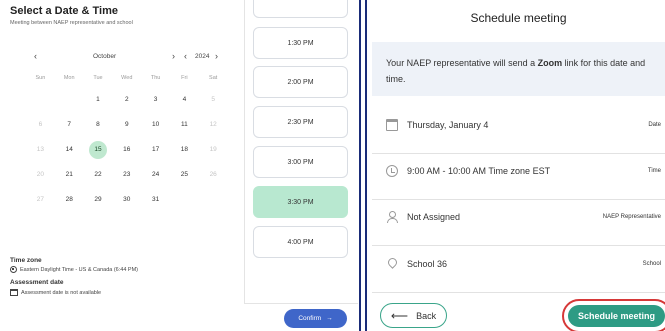 Image resolution: width=665 pixels, height=331 pixels. I want to click on time-slot: 1:30 PM, so click(300, 43).